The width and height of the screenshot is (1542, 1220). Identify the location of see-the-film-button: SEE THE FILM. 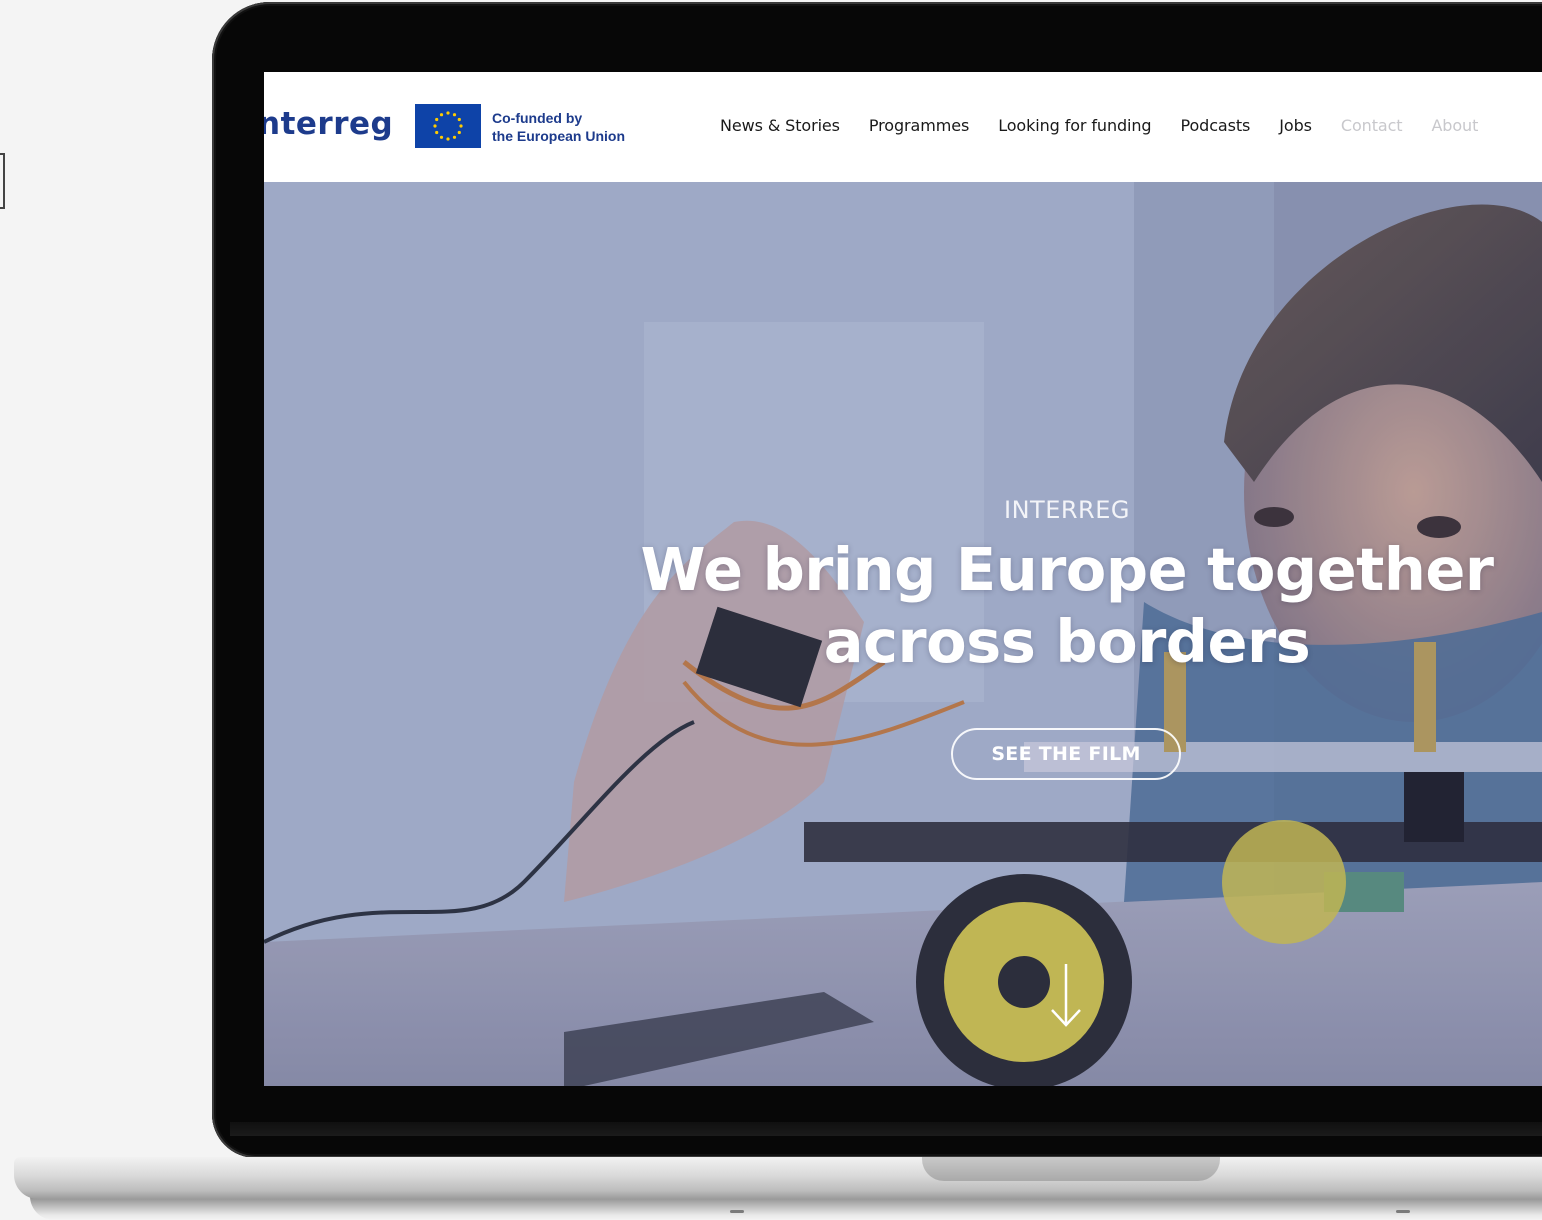
(1066, 754).